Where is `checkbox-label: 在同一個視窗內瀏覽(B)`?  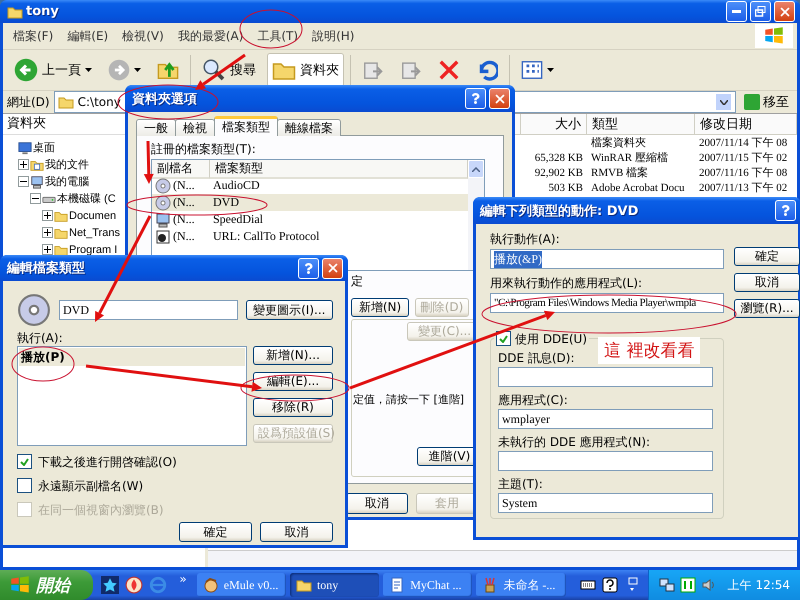 checkbox-label: 在同一個視窗內瀏覽(B) is located at coordinates (101, 509).